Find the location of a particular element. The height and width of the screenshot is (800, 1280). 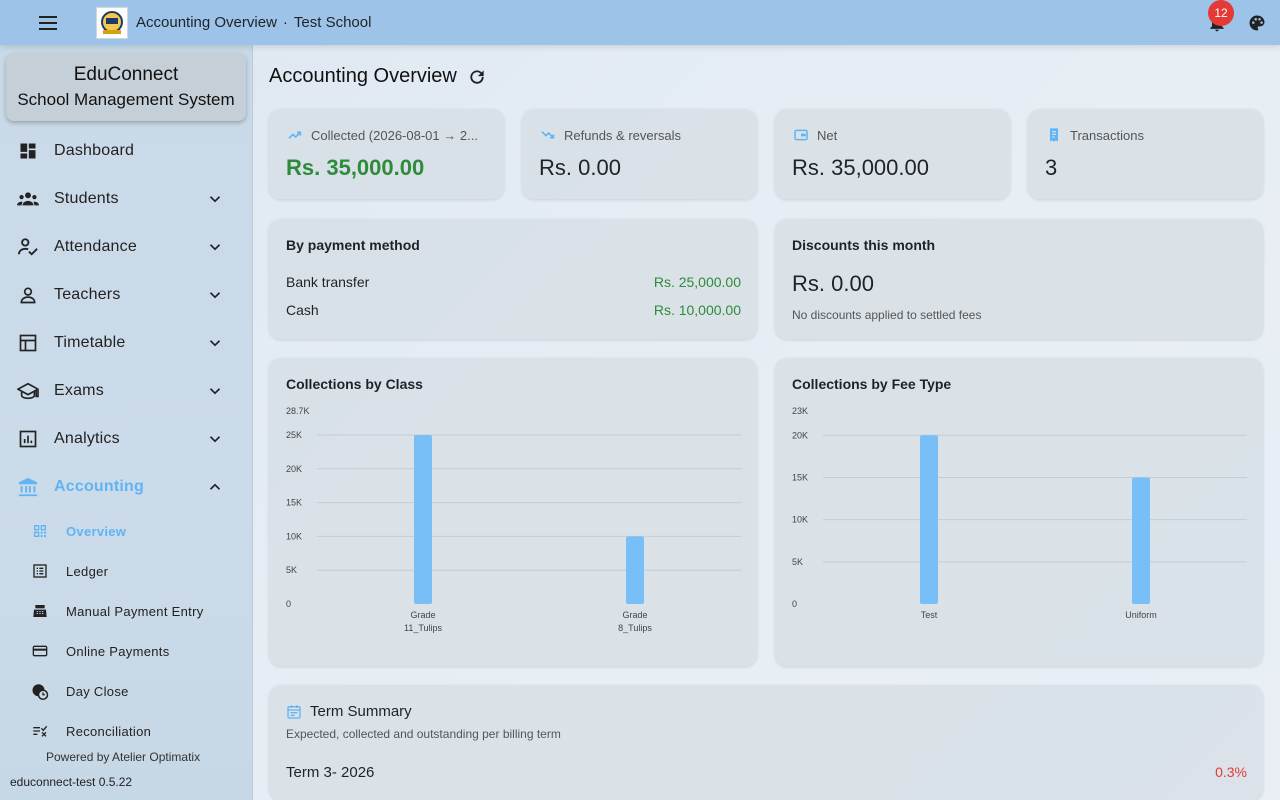

stat-label: Refunds & reversals is located at coordinates (623, 135).